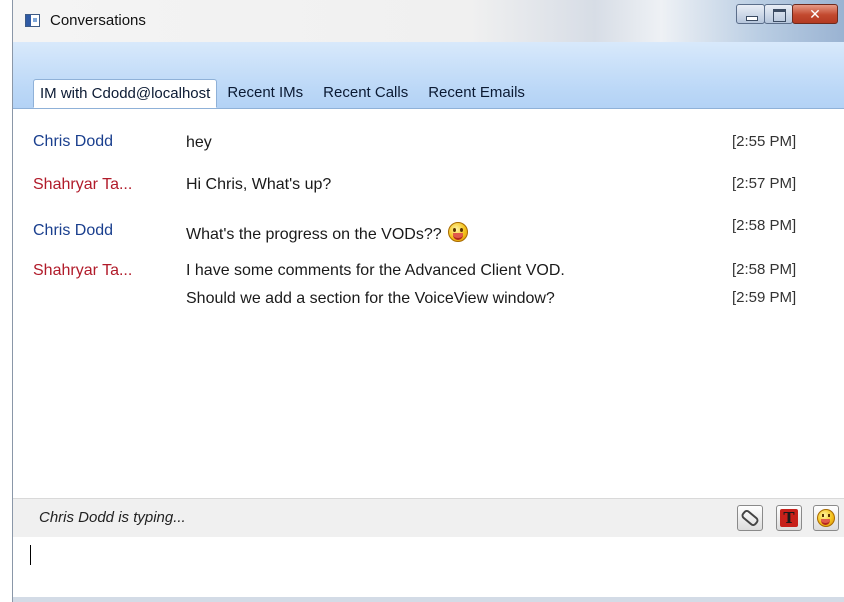  Describe the element at coordinates (32, 20) in the screenshot. I see `app-icon` at that location.